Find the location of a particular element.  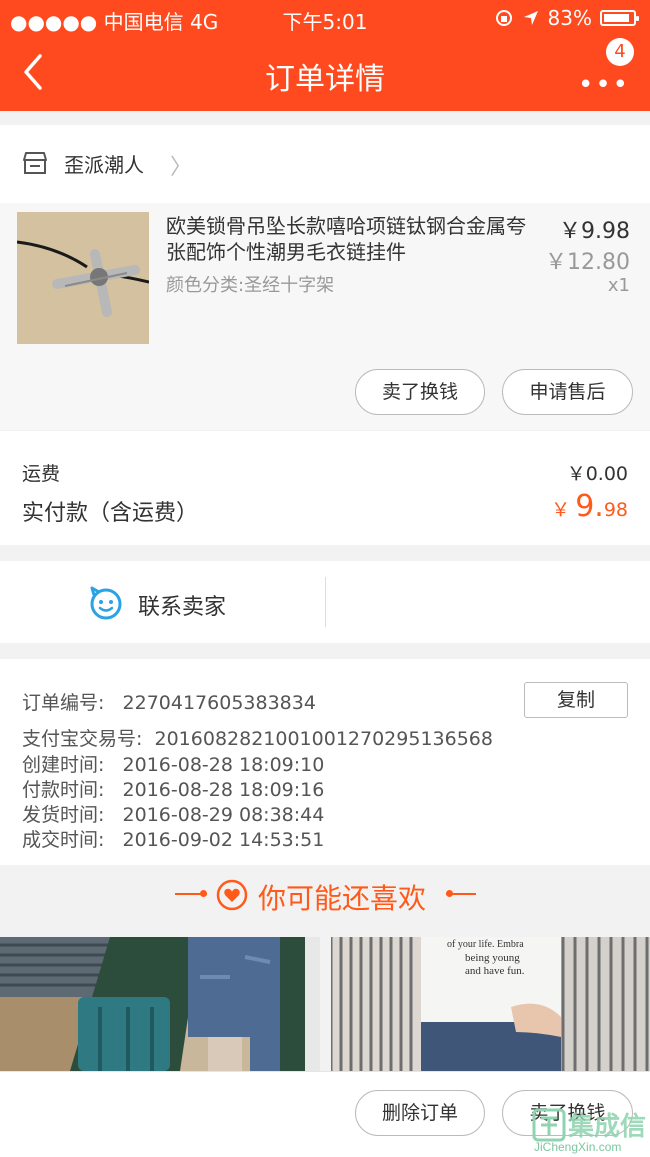

paid-amount: ￥ 9.98 is located at coordinates (589, 506).